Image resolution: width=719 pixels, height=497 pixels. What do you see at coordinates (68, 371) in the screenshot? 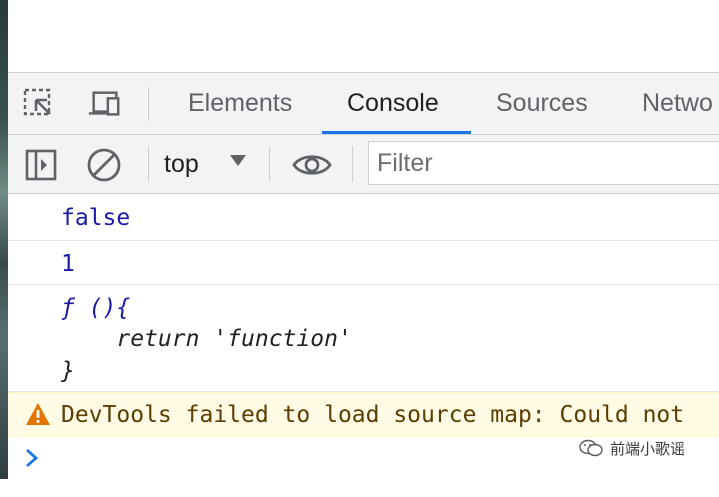
I see `function-line: }` at bounding box center [68, 371].